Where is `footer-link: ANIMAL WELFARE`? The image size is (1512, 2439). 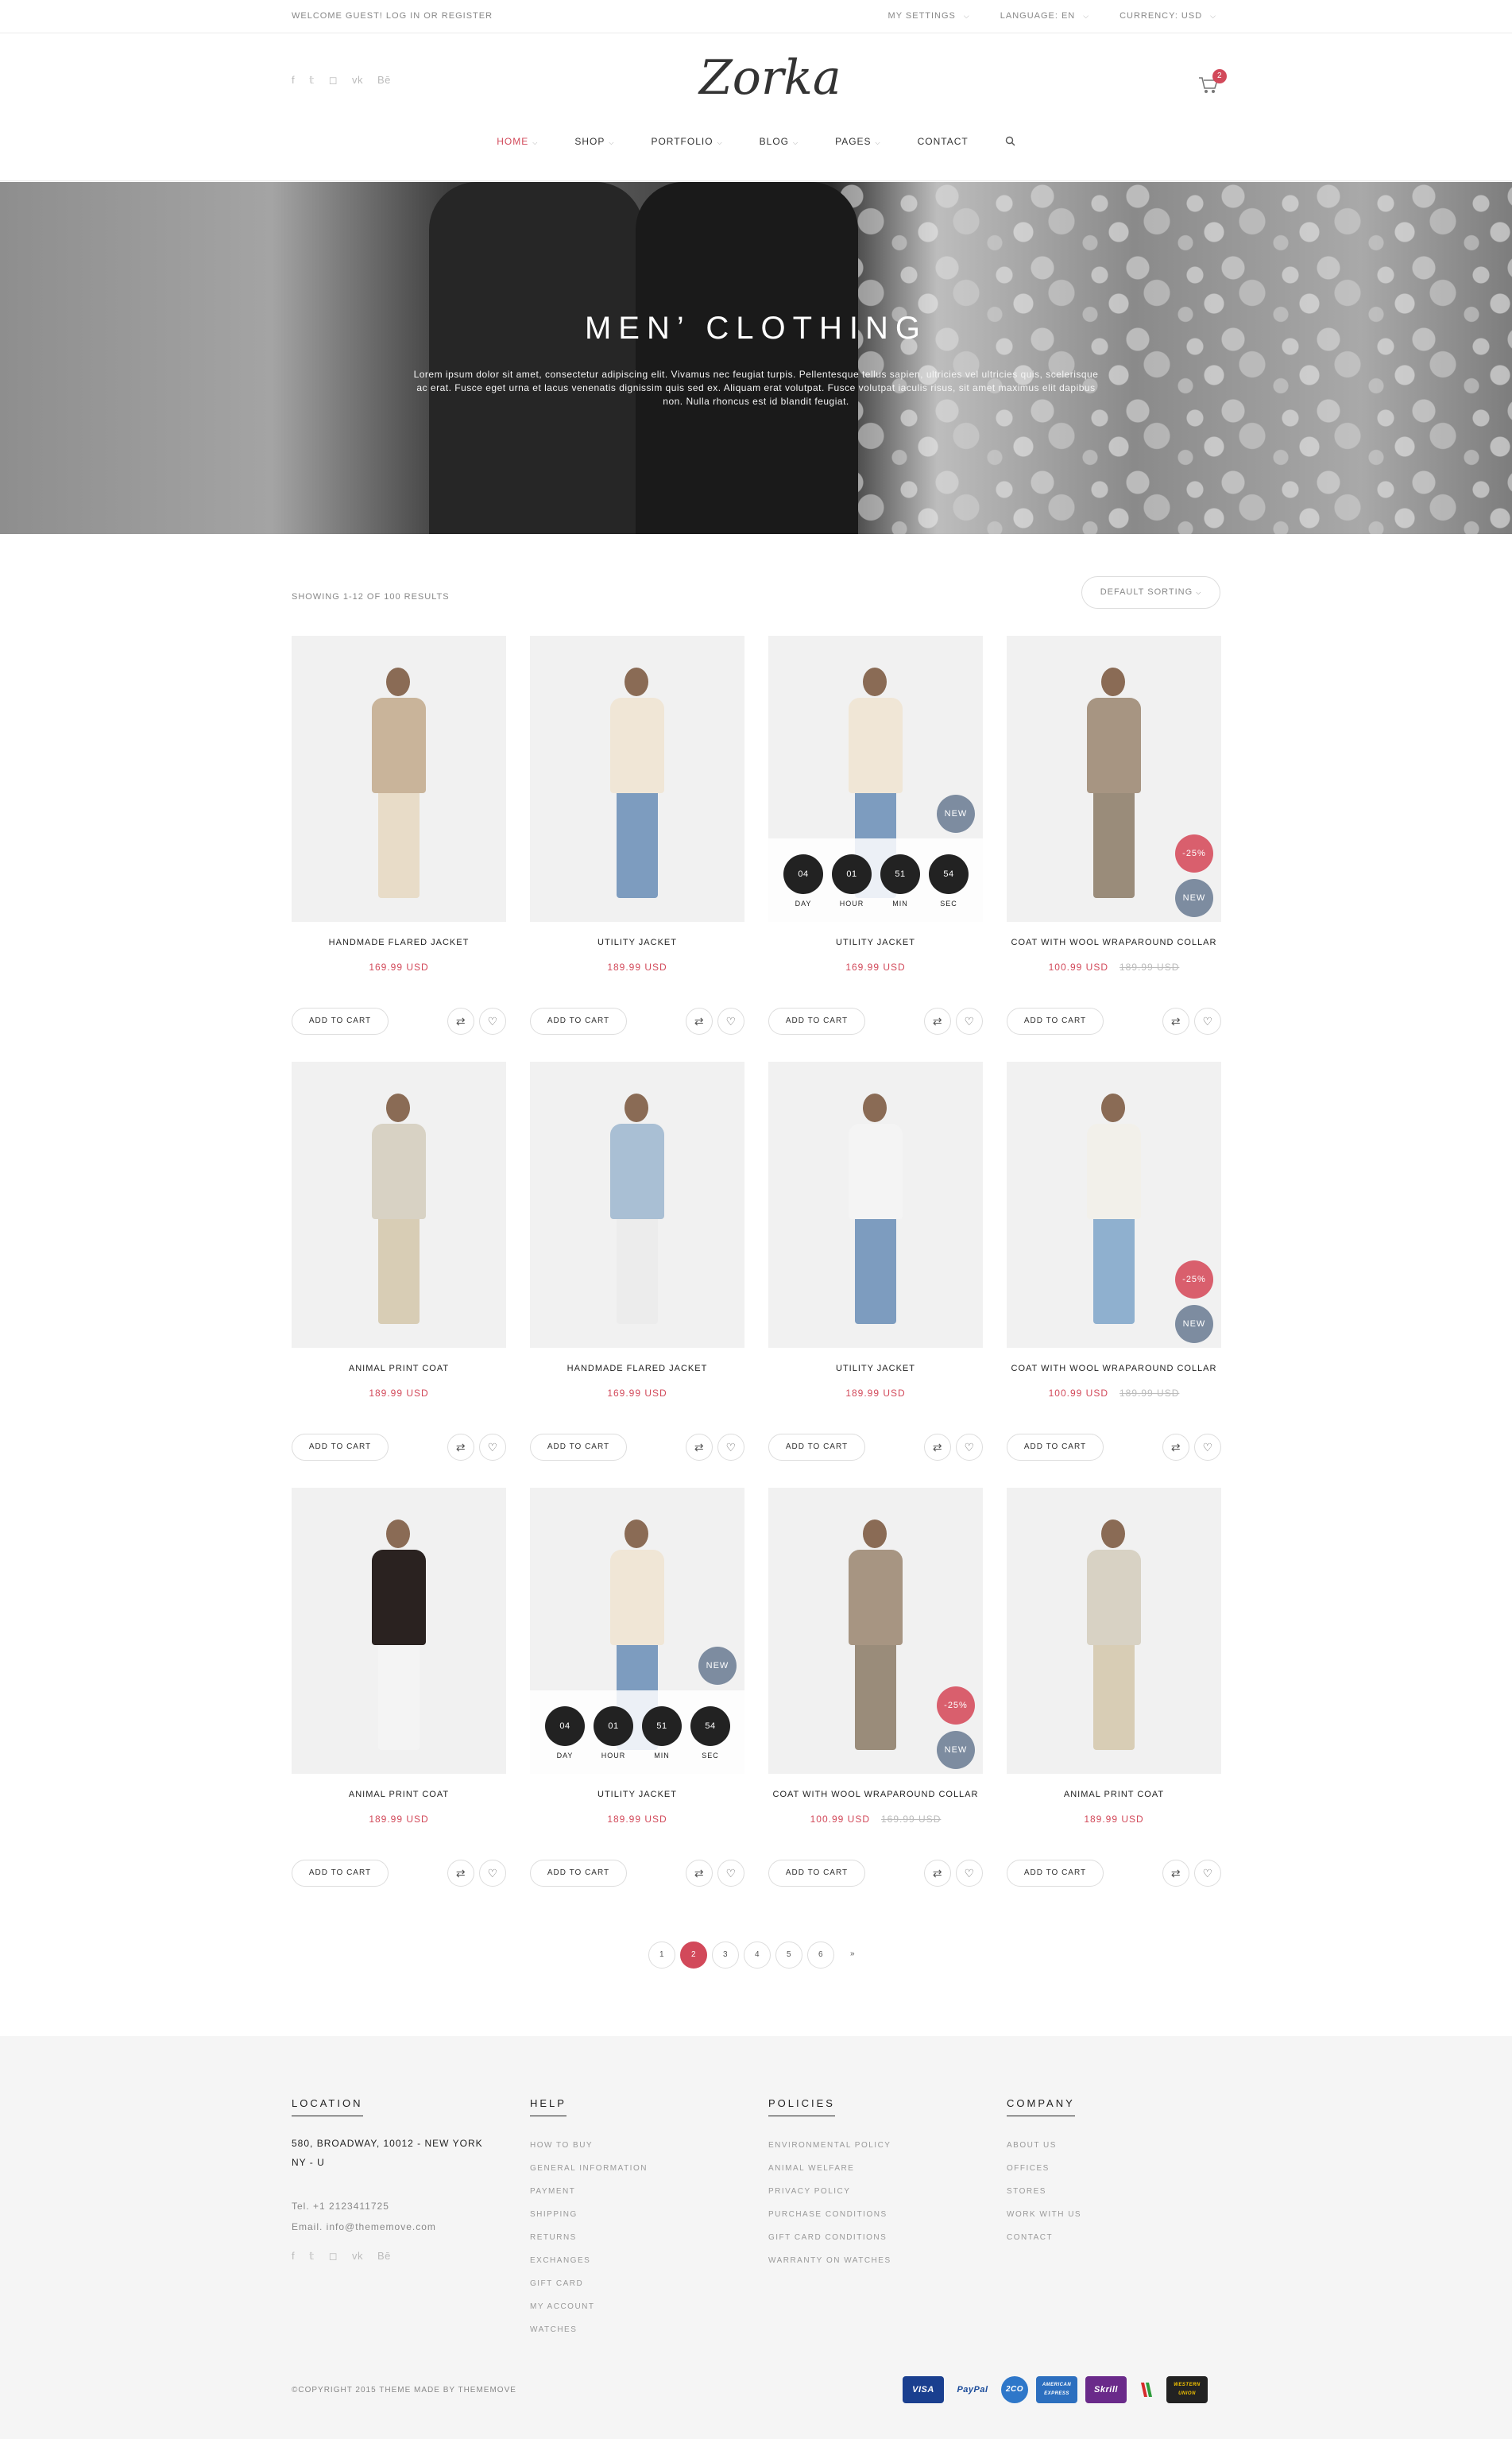 footer-link: ANIMAL WELFARE is located at coordinates (829, 2168).